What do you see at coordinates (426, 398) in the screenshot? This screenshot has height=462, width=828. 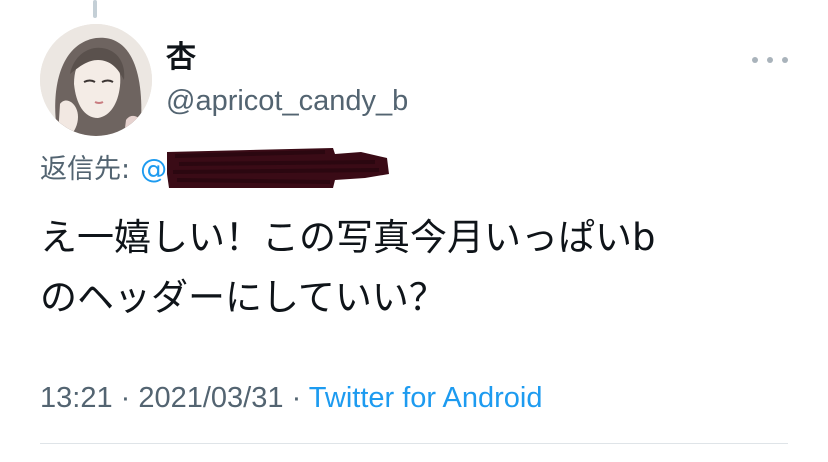 I see `tweet-source-link: Twitter for Android` at bounding box center [426, 398].